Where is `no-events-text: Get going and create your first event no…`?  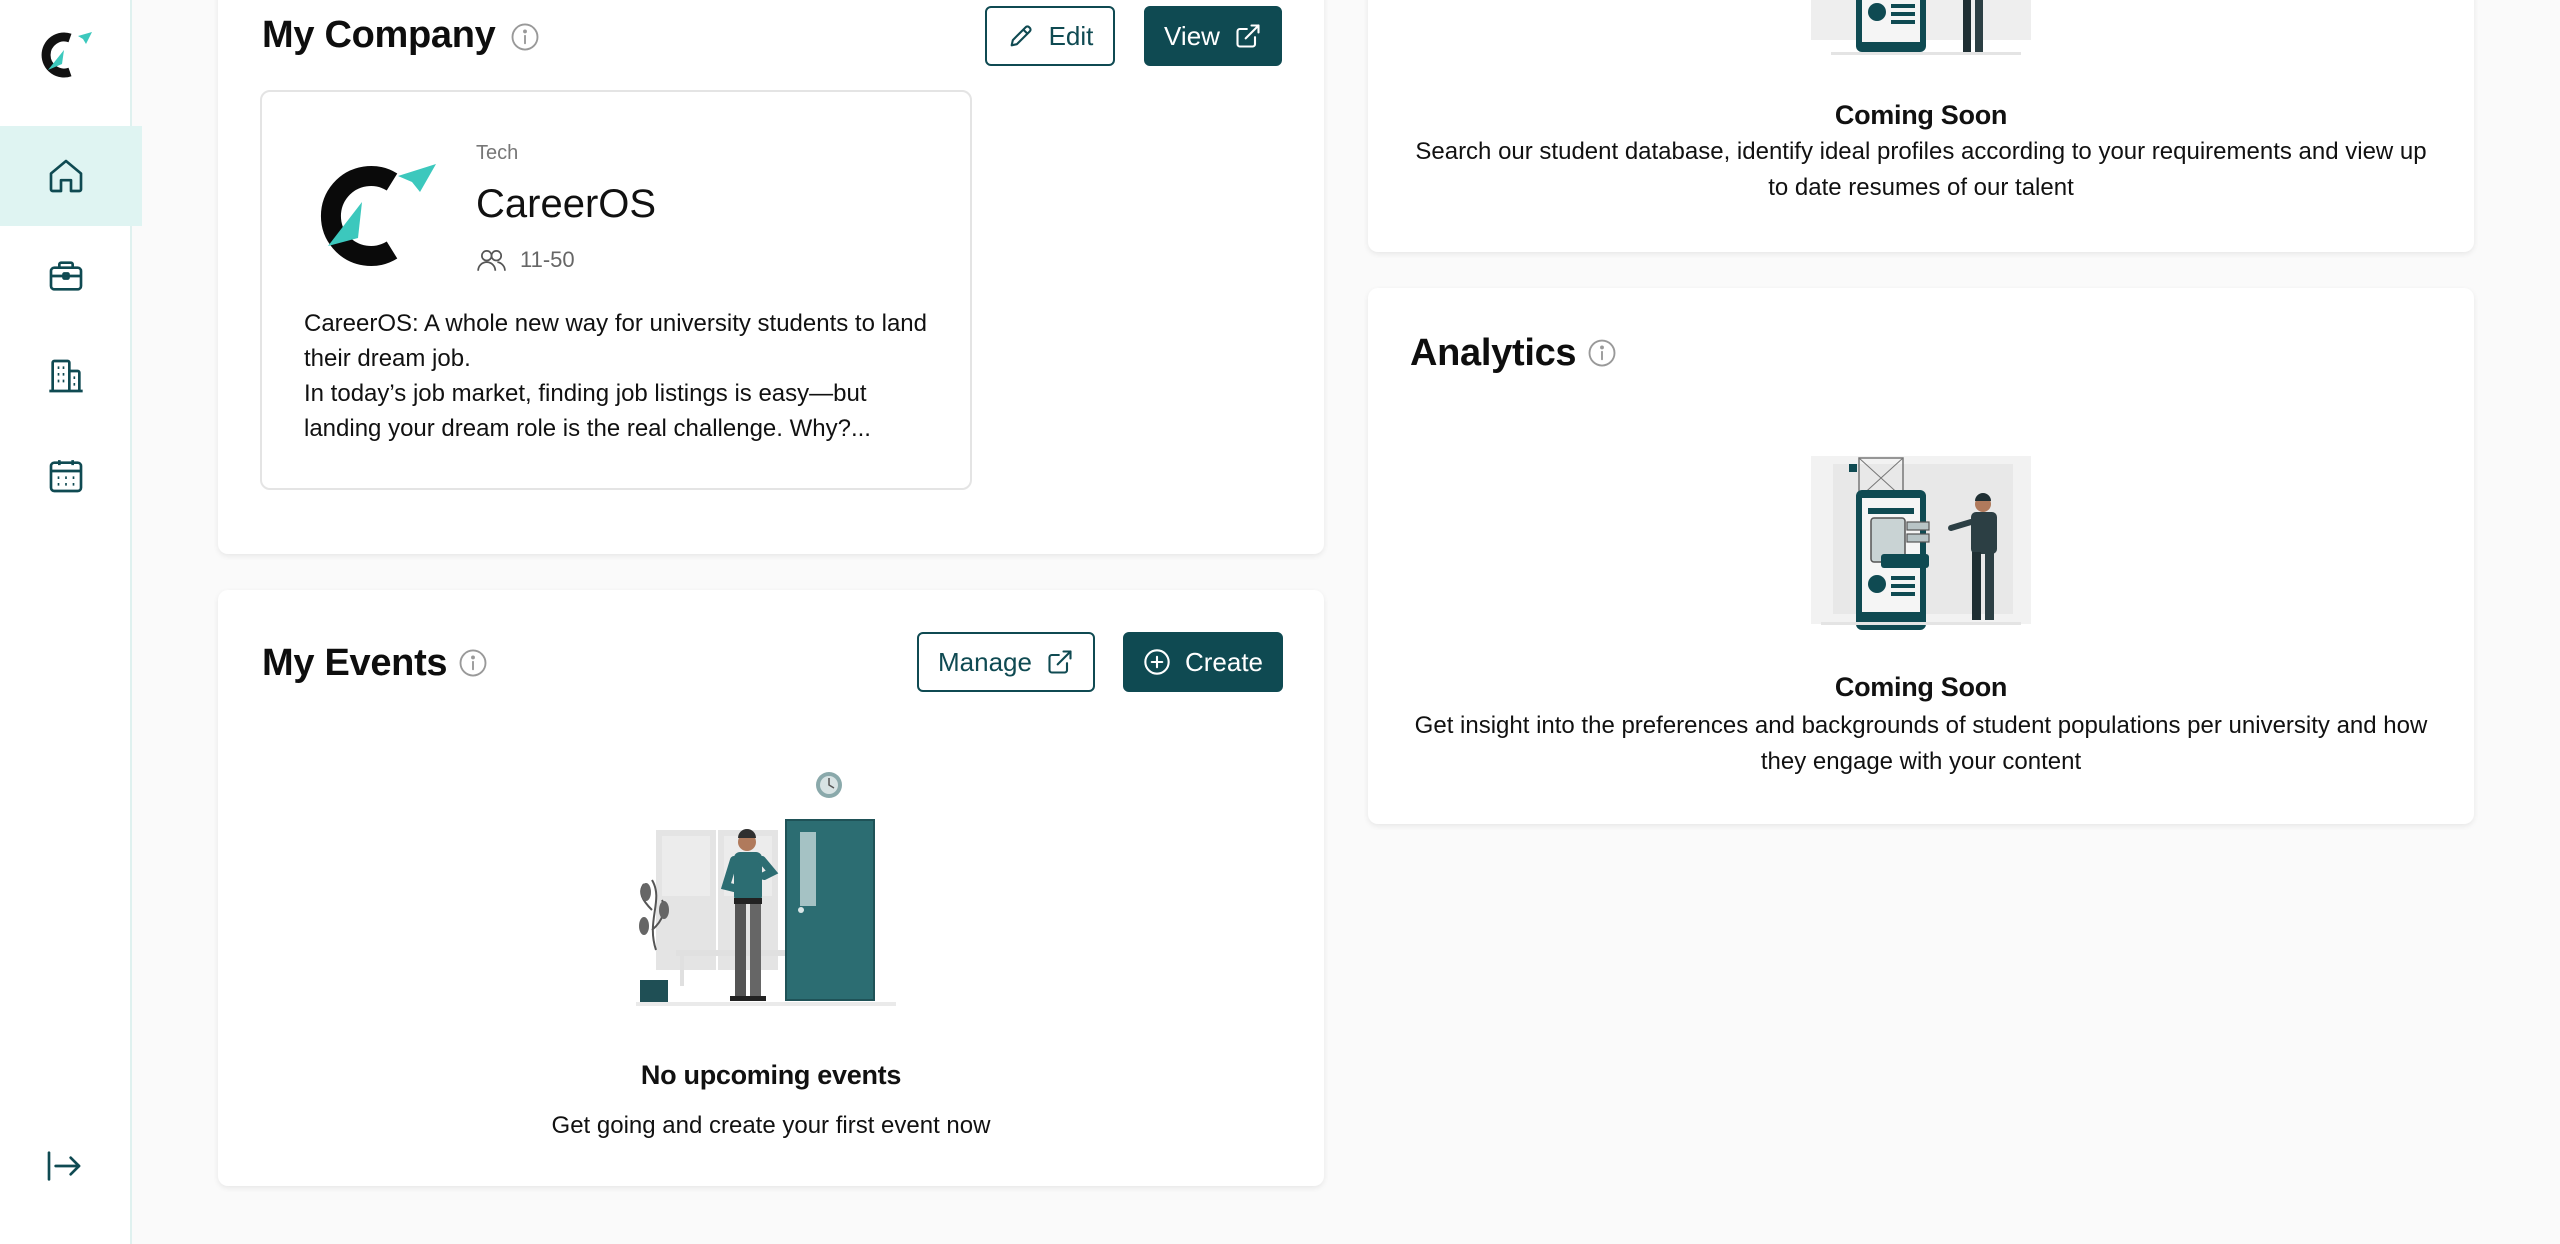 no-events-text: Get going and create your first event no… is located at coordinates (771, 1125).